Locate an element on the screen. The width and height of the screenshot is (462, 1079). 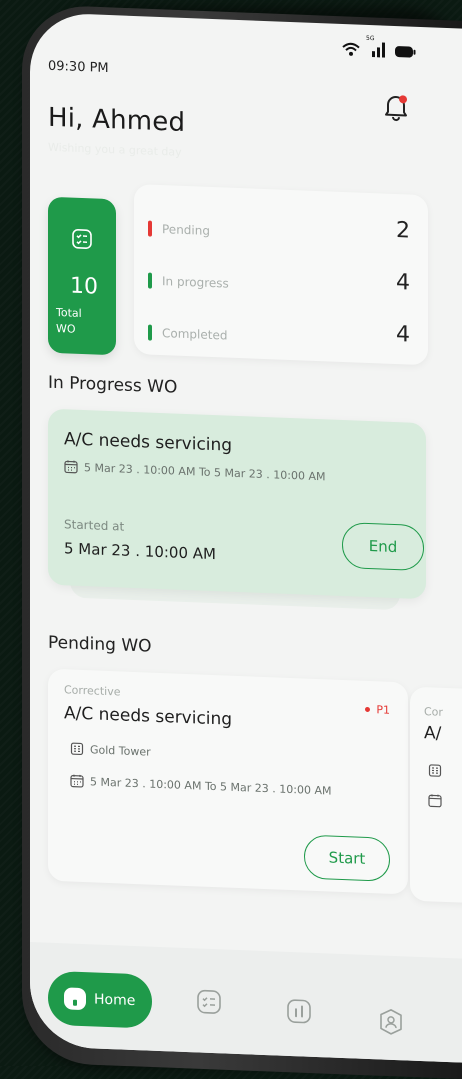
started-at-label: Started at is located at coordinates (94, 525).